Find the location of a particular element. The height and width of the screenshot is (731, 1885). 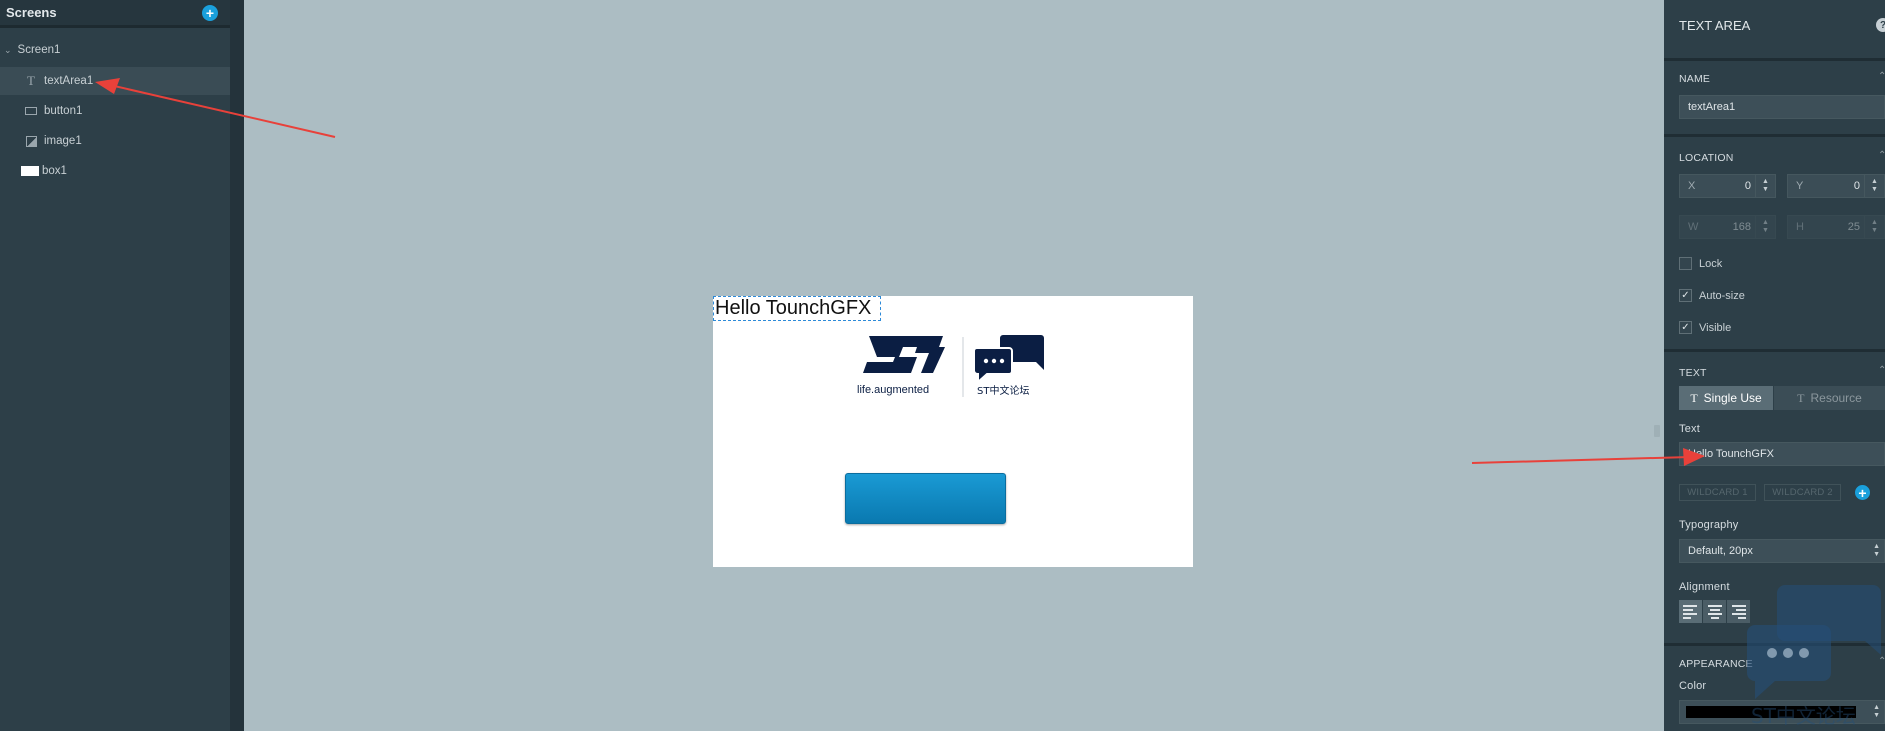

screens-title: Screens is located at coordinates (31, 12).